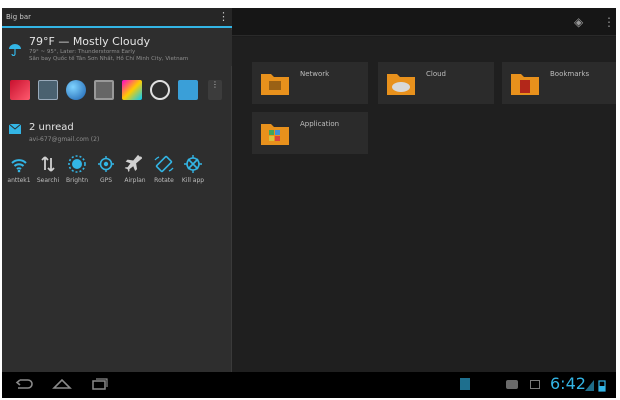 The height and width of the screenshot is (400, 620). Describe the element at coordinates (275, 84) in the screenshot. I see `network-folder-icon` at that location.